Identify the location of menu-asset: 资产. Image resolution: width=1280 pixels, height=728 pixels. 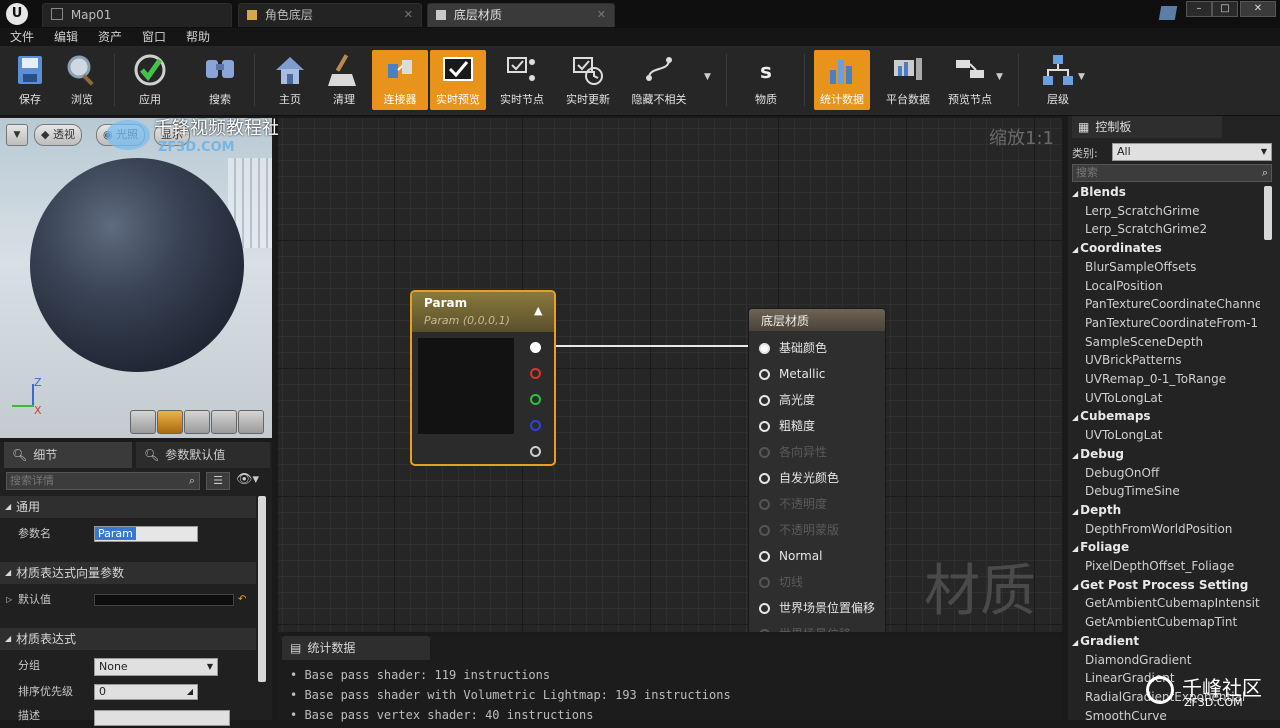
(110, 37).